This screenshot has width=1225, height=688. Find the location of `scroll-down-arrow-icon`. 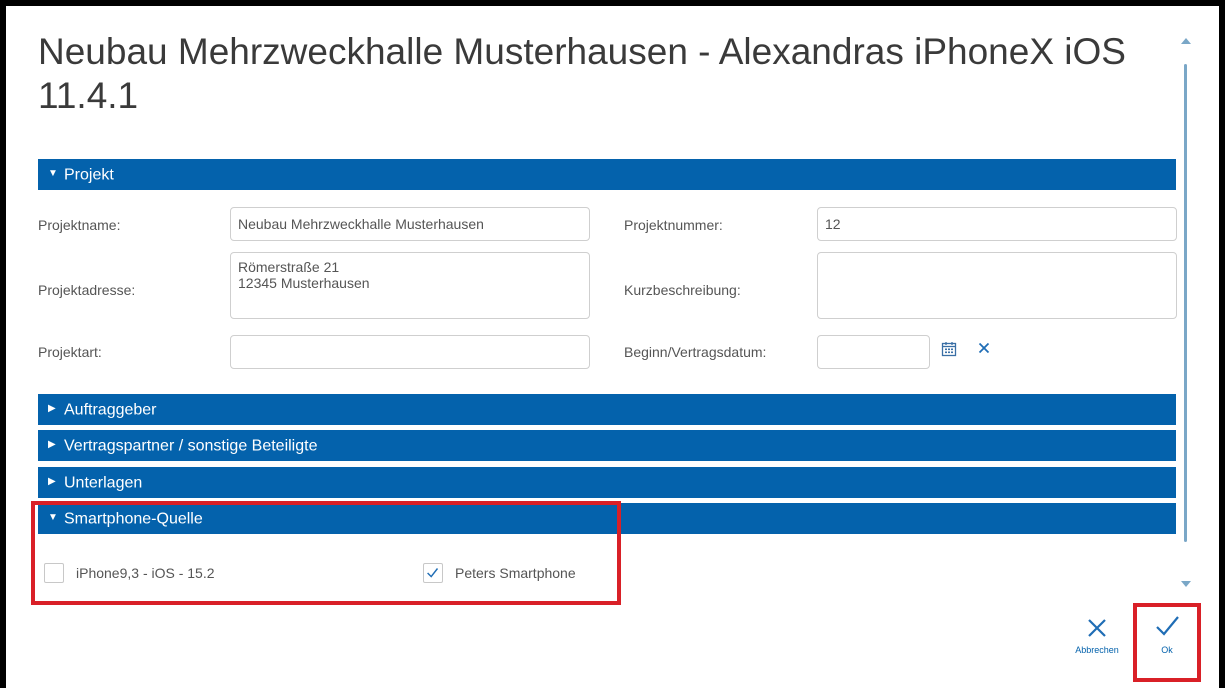

scroll-down-arrow-icon is located at coordinates (1186, 584).